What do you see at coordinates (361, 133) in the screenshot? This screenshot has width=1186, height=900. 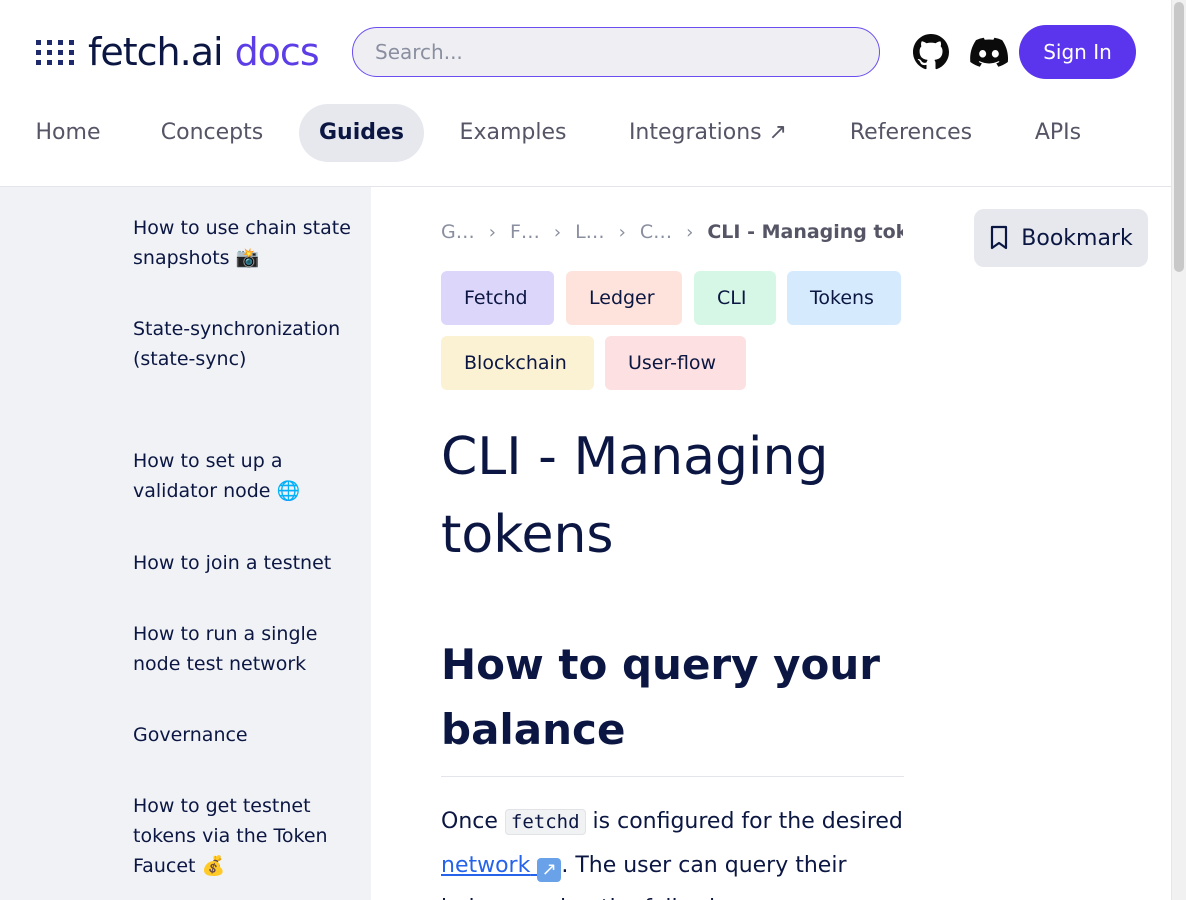 I see `nav-guides: Guides` at bounding box center [361, 133].